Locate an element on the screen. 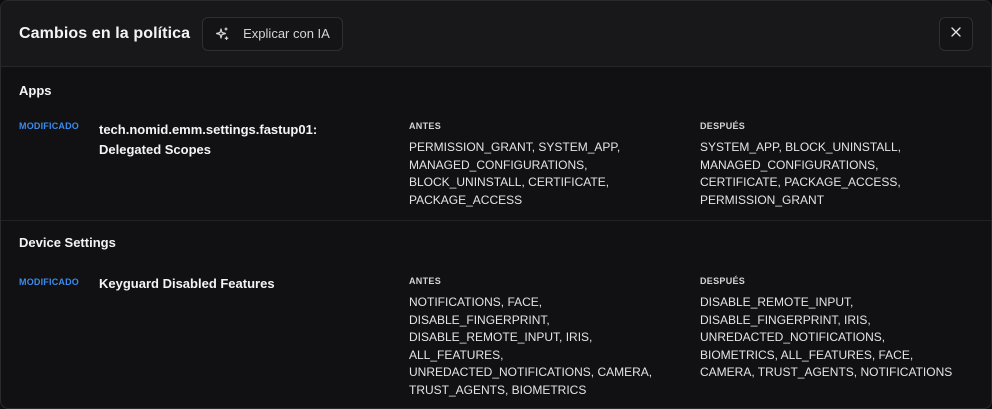 The width and height of the screenshot is (992, 409). explain-with-ai-button: Explicar con IA is located at coordinates (272, 33).